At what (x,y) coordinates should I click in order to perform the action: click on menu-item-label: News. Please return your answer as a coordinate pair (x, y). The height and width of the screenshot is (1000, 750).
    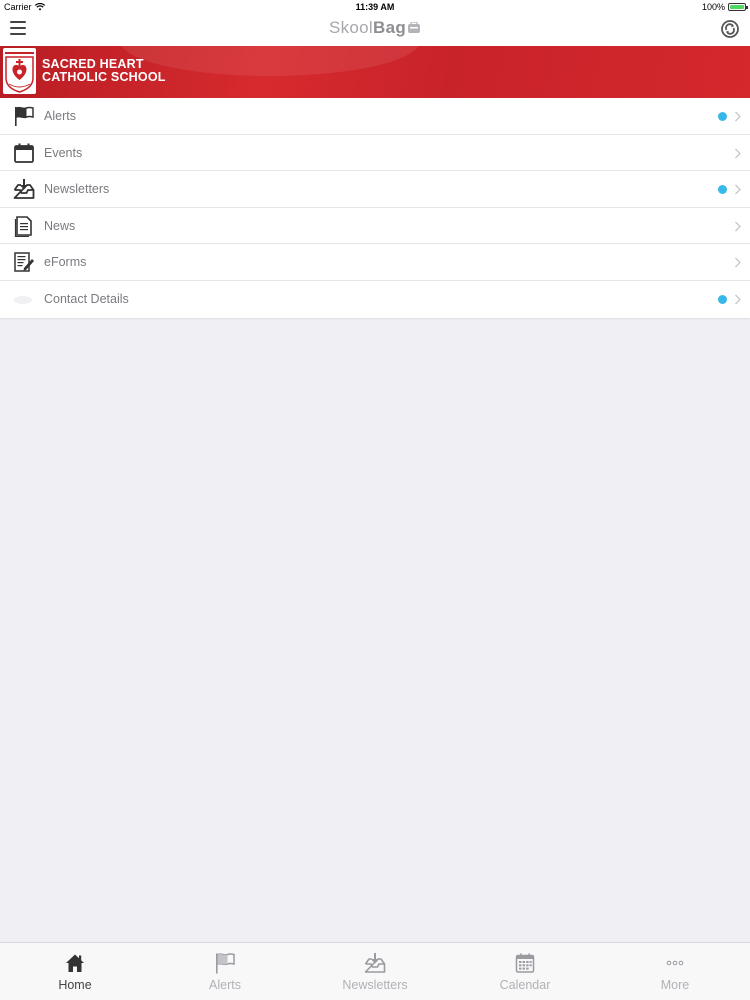
    Looking at the image, I should click on (60, 225).